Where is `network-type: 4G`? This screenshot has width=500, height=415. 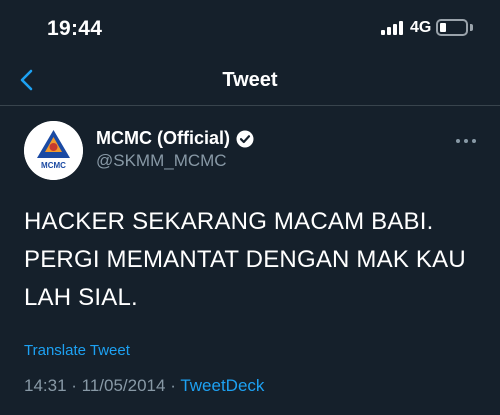 network-type: 4G is located at coordinates (421, 27).